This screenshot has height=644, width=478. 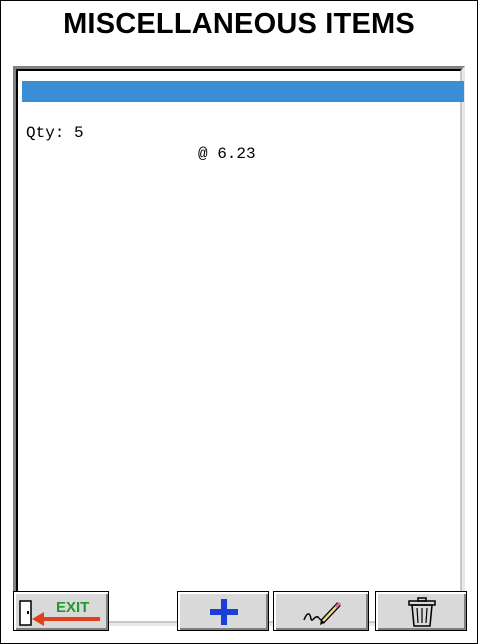 What do you see at coordinates (356, 133) in the screenshot?
I see `item-qty-bracket: [5` at bounding box center [356, 133].